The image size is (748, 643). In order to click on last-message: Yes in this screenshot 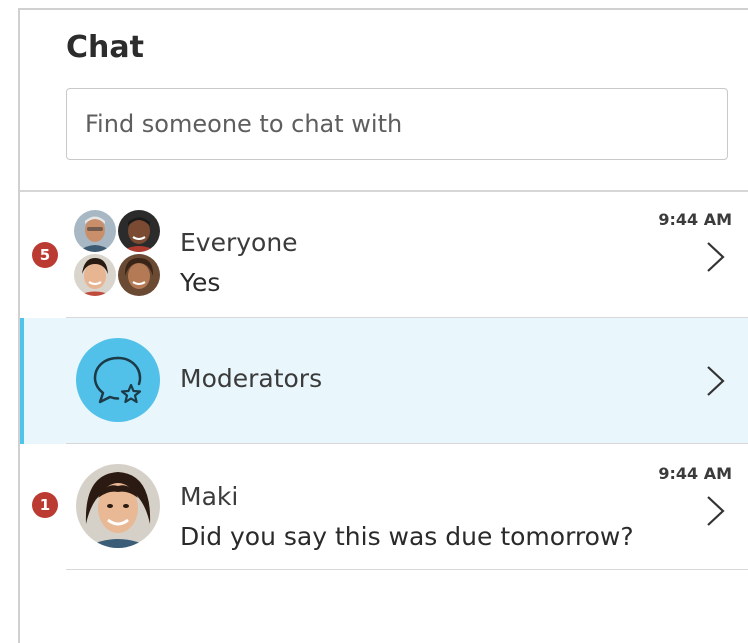, I will do `click(200, 282)`.